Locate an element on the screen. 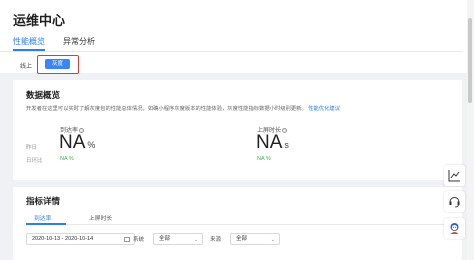  render-time-ratio: NA % is located at coordinates (264, 159).